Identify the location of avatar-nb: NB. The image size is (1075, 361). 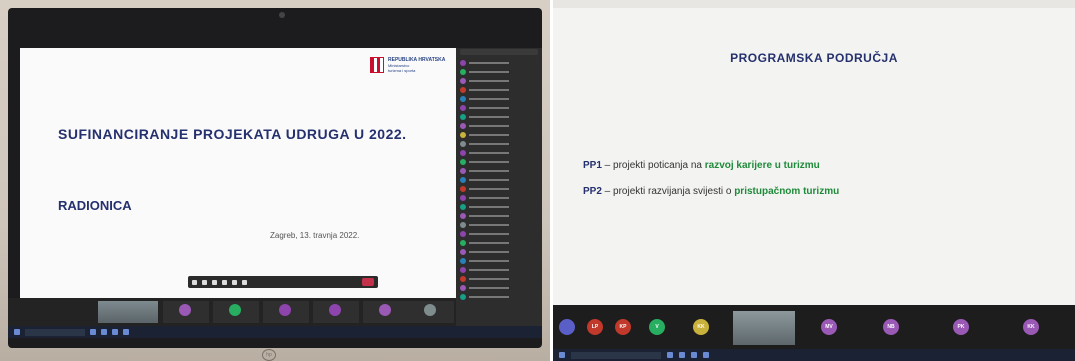
(891, 327).